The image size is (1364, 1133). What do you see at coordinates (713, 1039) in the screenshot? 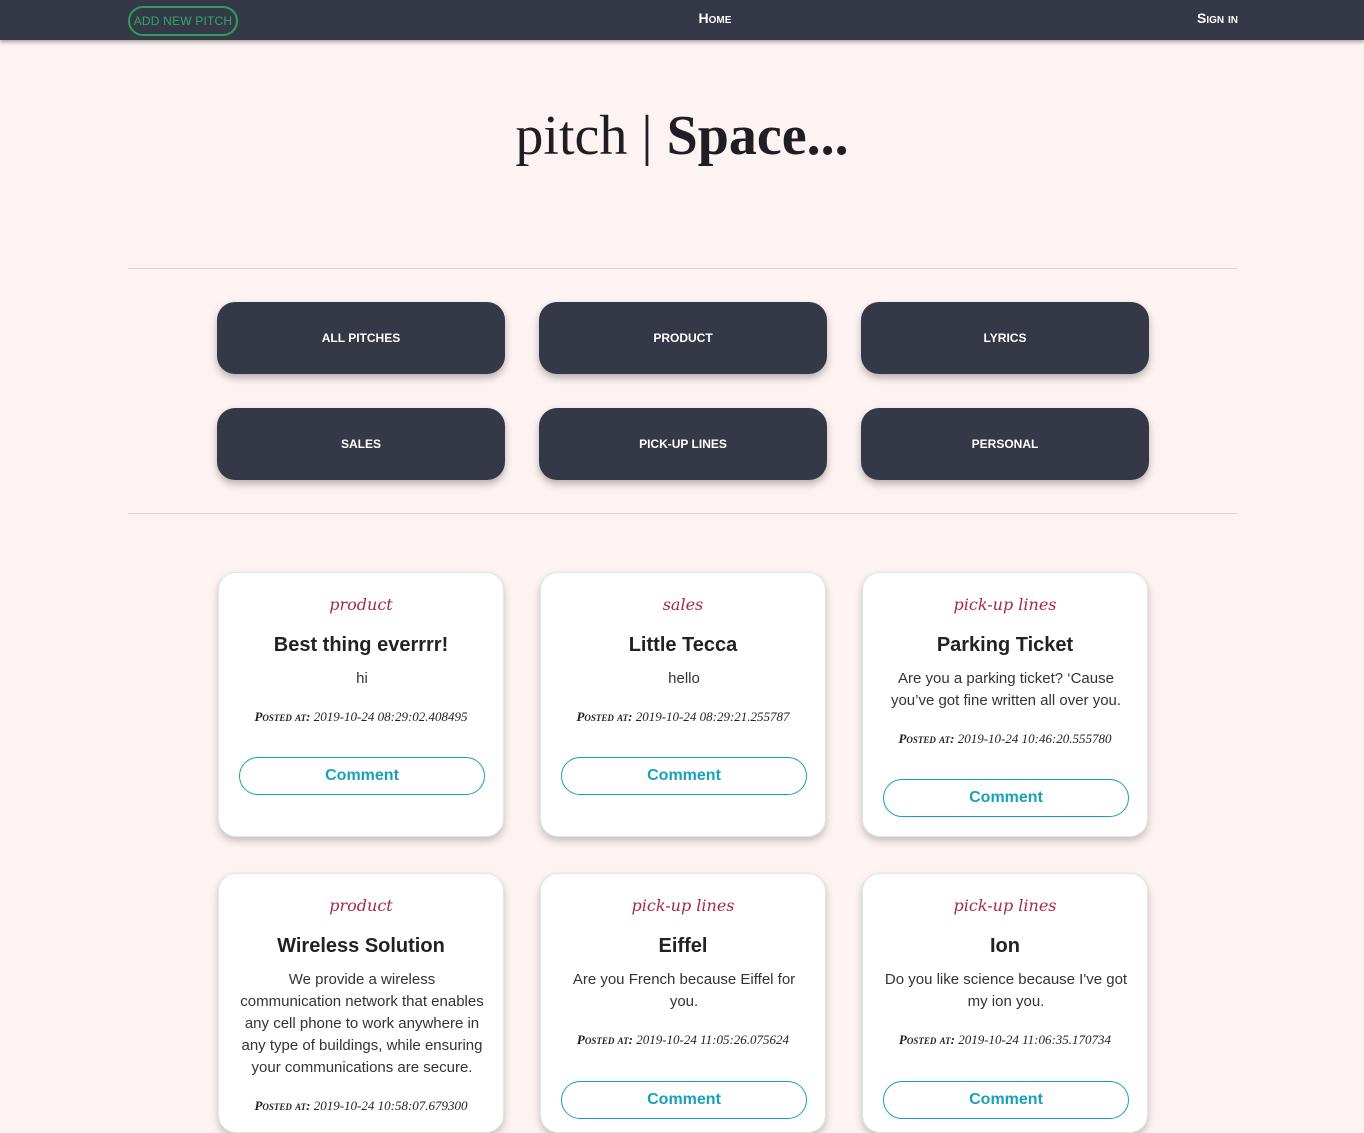
I see `posted-timestamp: 2019-10-24 11:05:26.075624` at bounding box center [713, 1039].